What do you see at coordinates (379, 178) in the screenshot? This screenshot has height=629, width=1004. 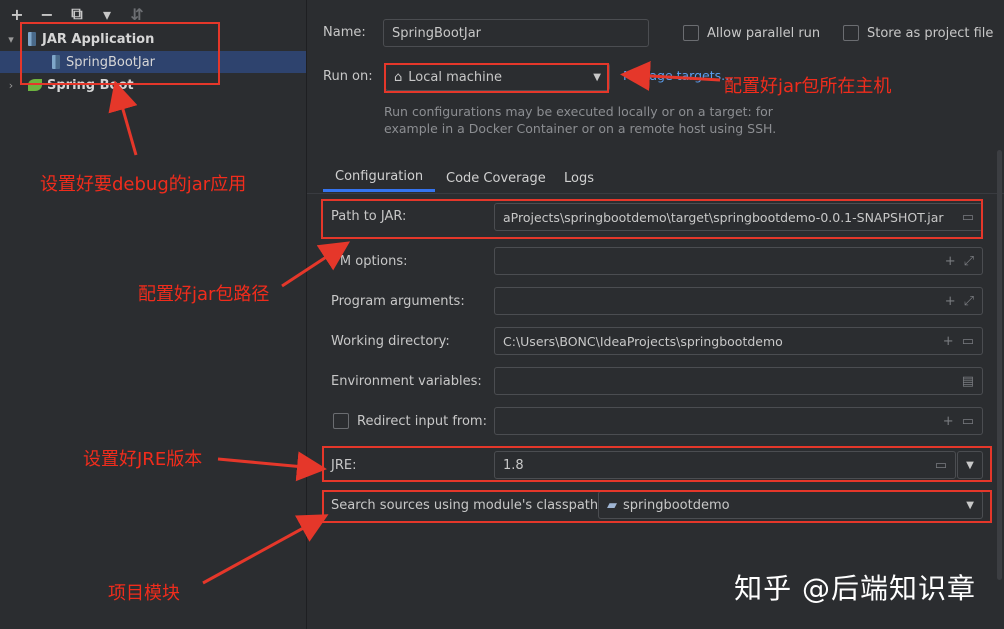 I see `tab-configuration: Configuration` at bounding box center [379, 178].